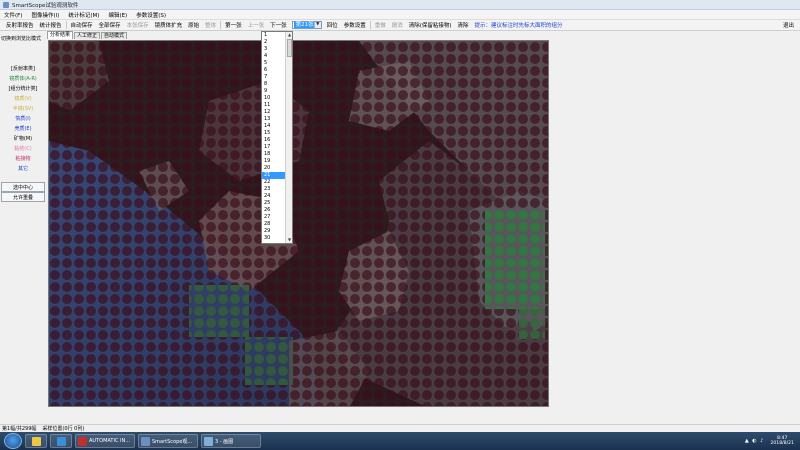 This screenshot has width=800, height=450. I want to click on dropdown-option: 28, so click(274, 224).